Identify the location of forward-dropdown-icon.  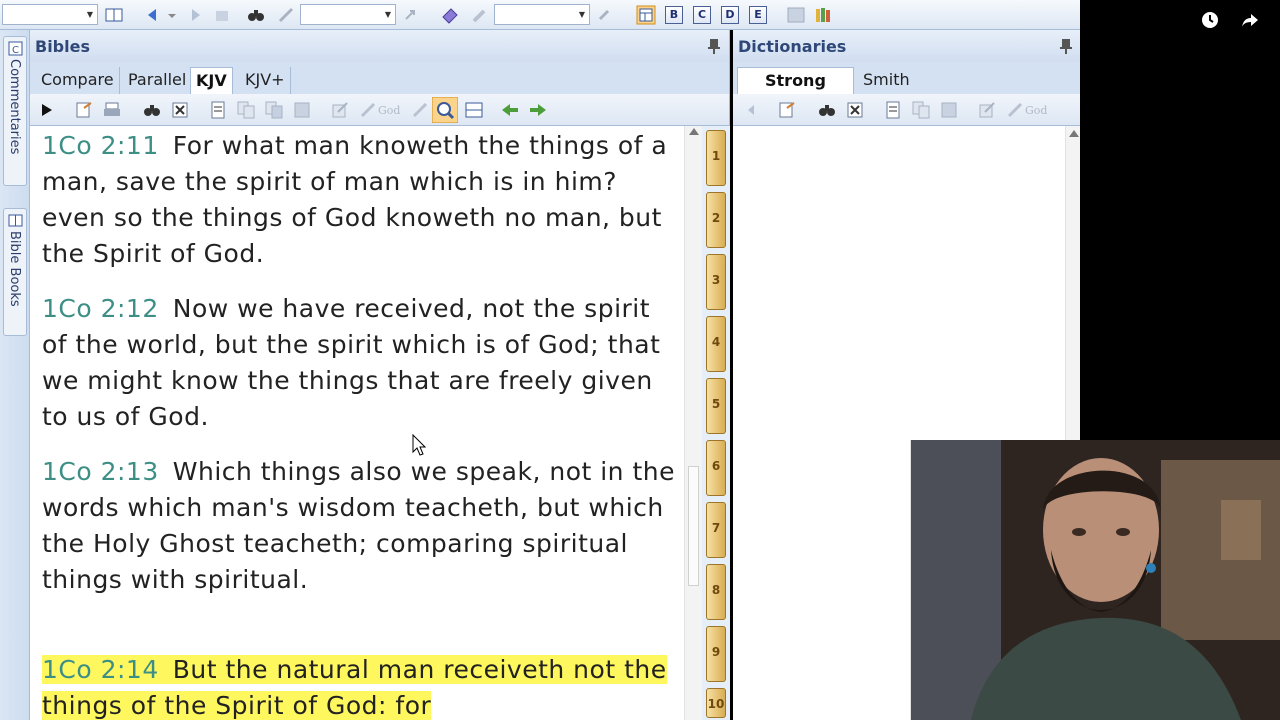
(222, 15).